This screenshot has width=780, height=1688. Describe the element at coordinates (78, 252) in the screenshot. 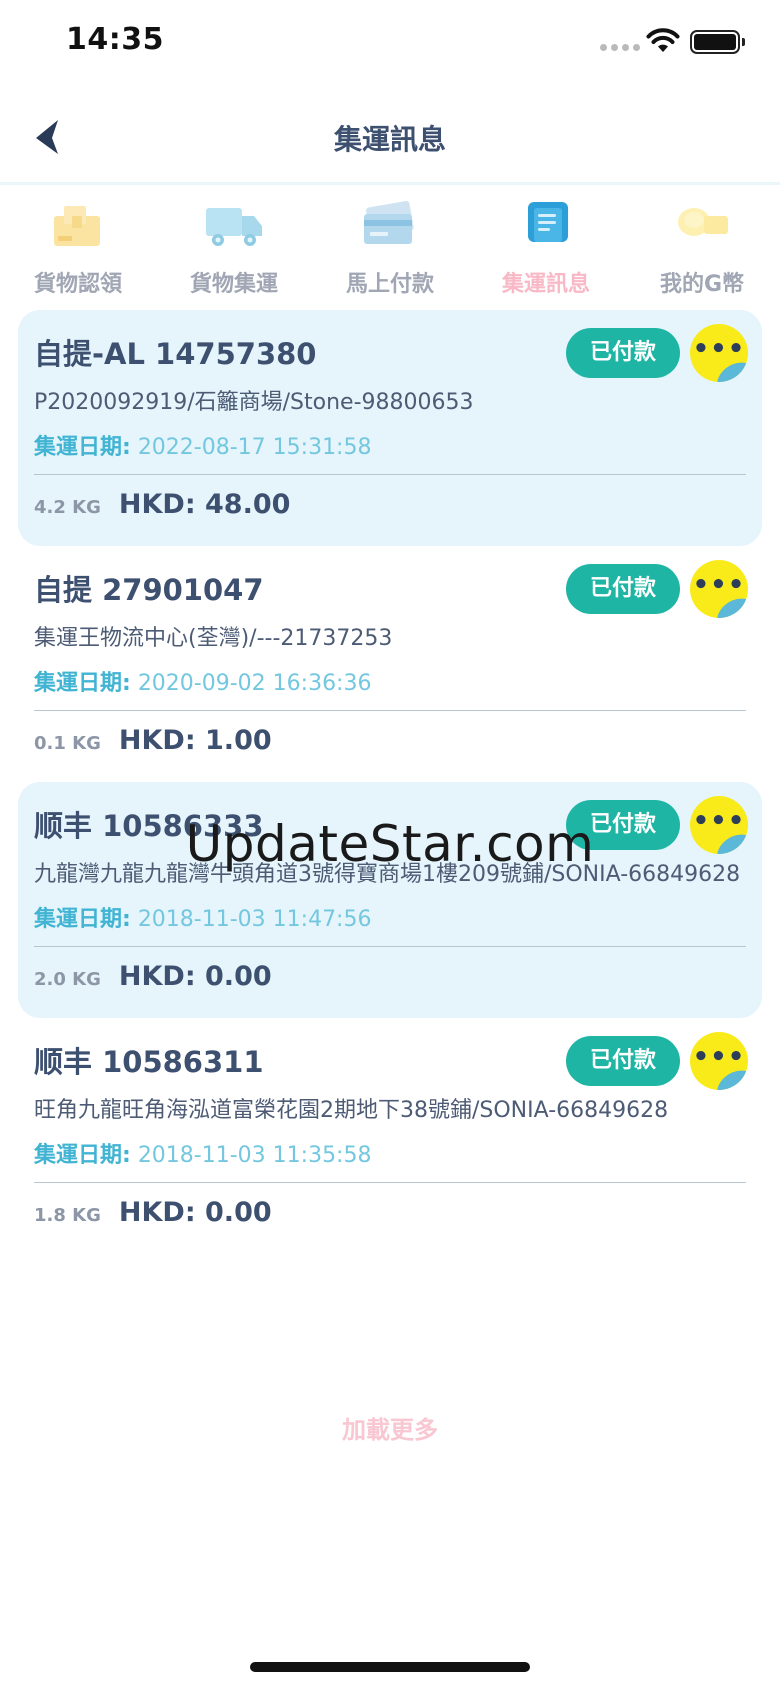

I see `tab-goods-claim: 貨物認領` at that location.